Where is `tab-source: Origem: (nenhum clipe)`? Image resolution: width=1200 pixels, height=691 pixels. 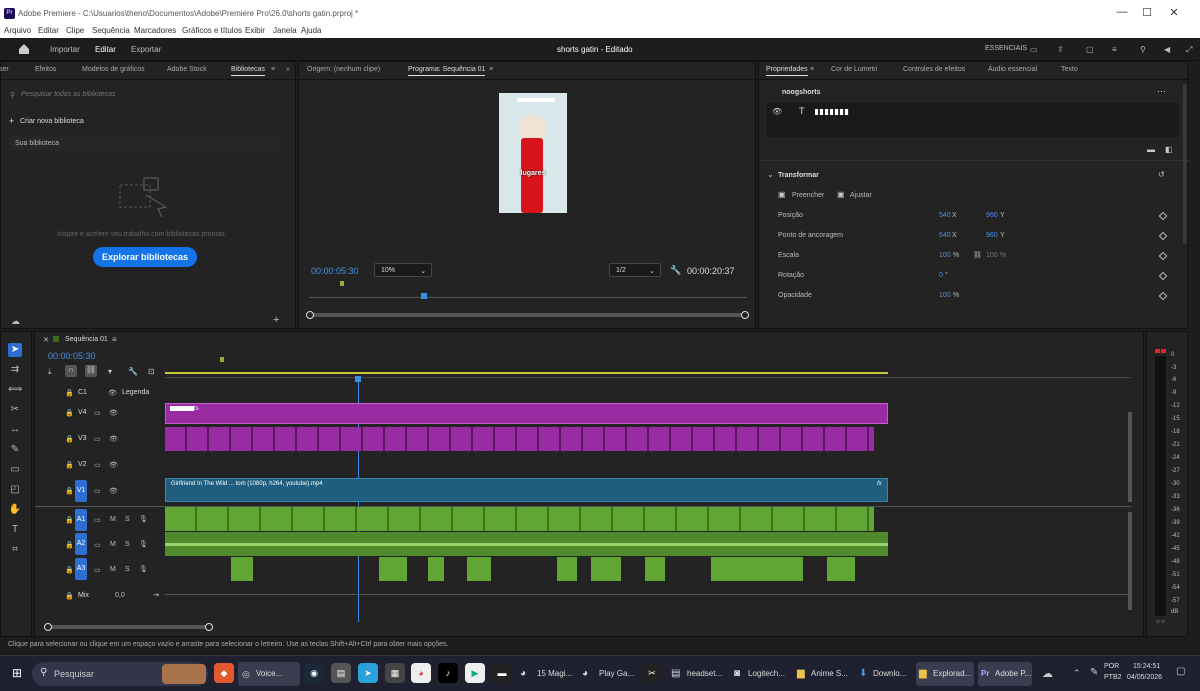 tab-source: Origem: (nenhum clipe) is located at coordinates (343, 69).